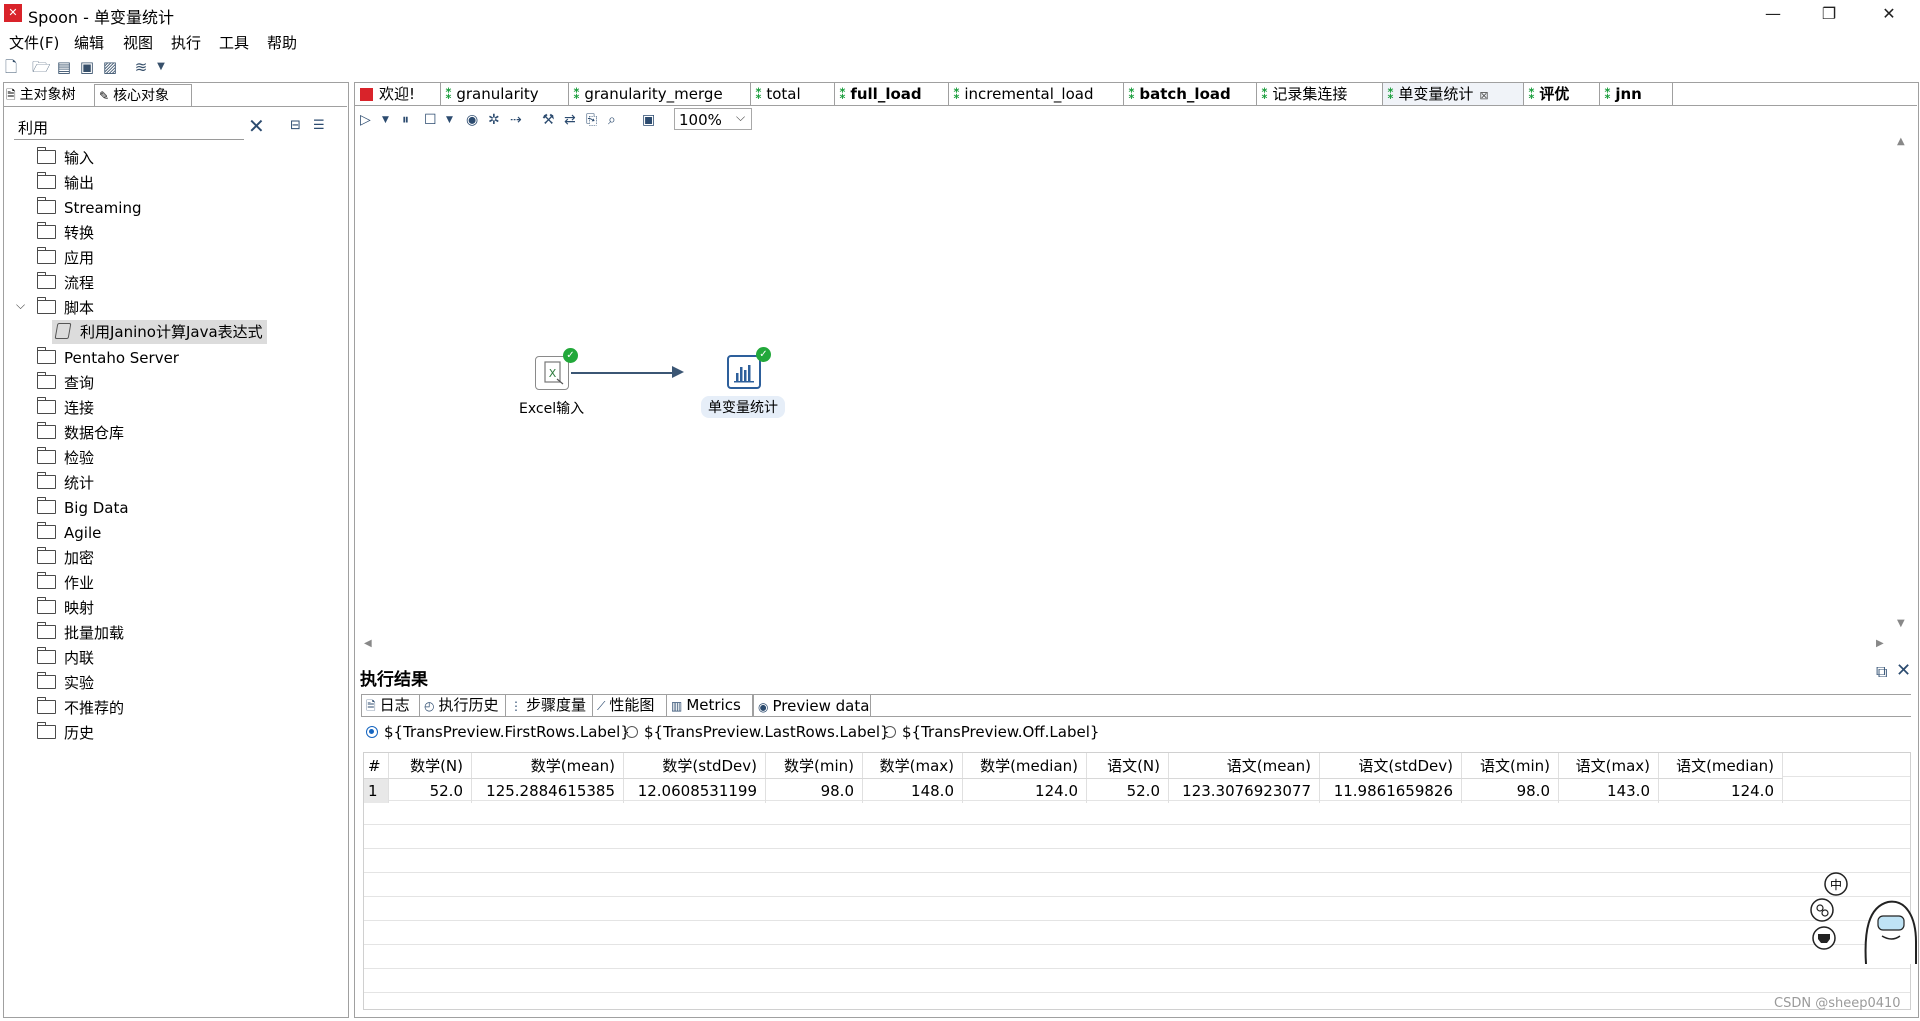 This screenshot has width=1920, height=1021. Describe the element at coordinates (430, 766) in the screenshot. I see `column-header: 数学(N)` at that location.